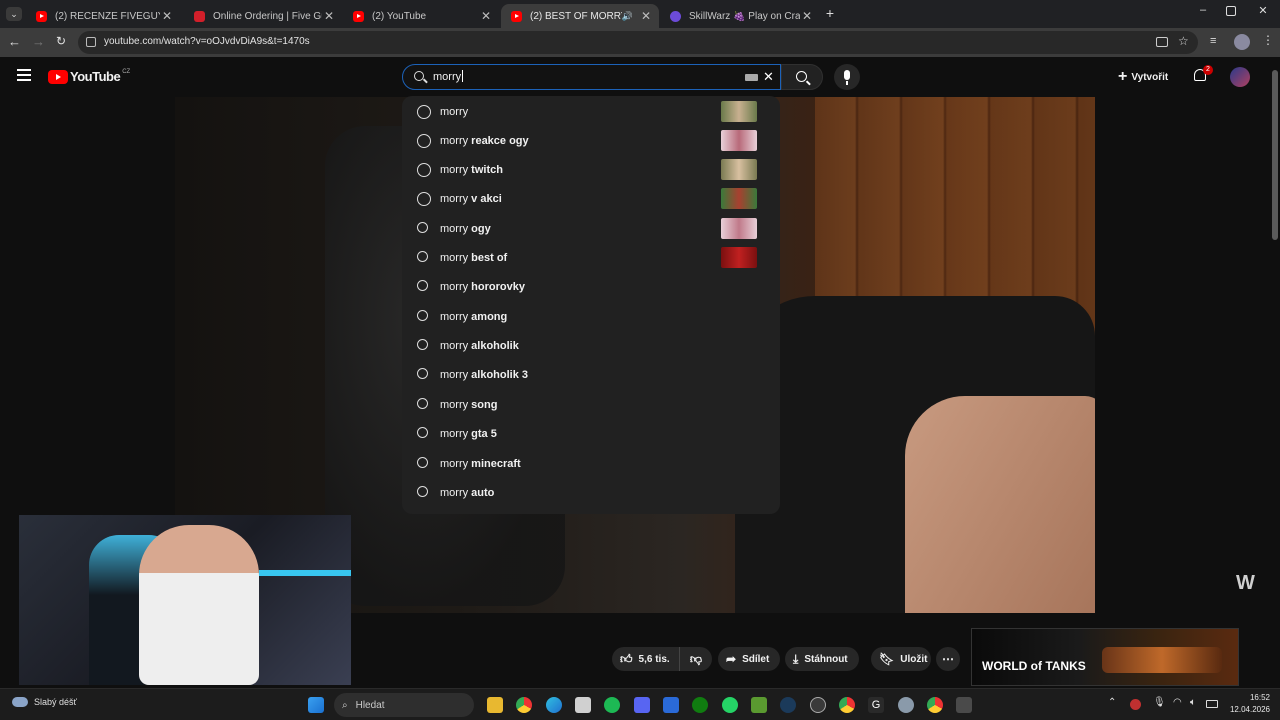 This screenshot has height=720, width=1280. I want to click on ad-banner-text: WORLD of TANKS, so click(1034, 666).